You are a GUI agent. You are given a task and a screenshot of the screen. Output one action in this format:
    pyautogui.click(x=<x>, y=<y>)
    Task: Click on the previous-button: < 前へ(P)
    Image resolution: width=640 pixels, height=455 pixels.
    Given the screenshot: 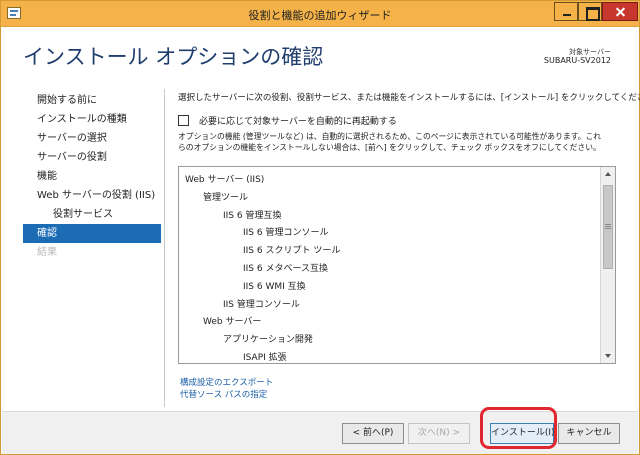 What is the action you would take?
    pyautogui.click(x=373, y=433)
    